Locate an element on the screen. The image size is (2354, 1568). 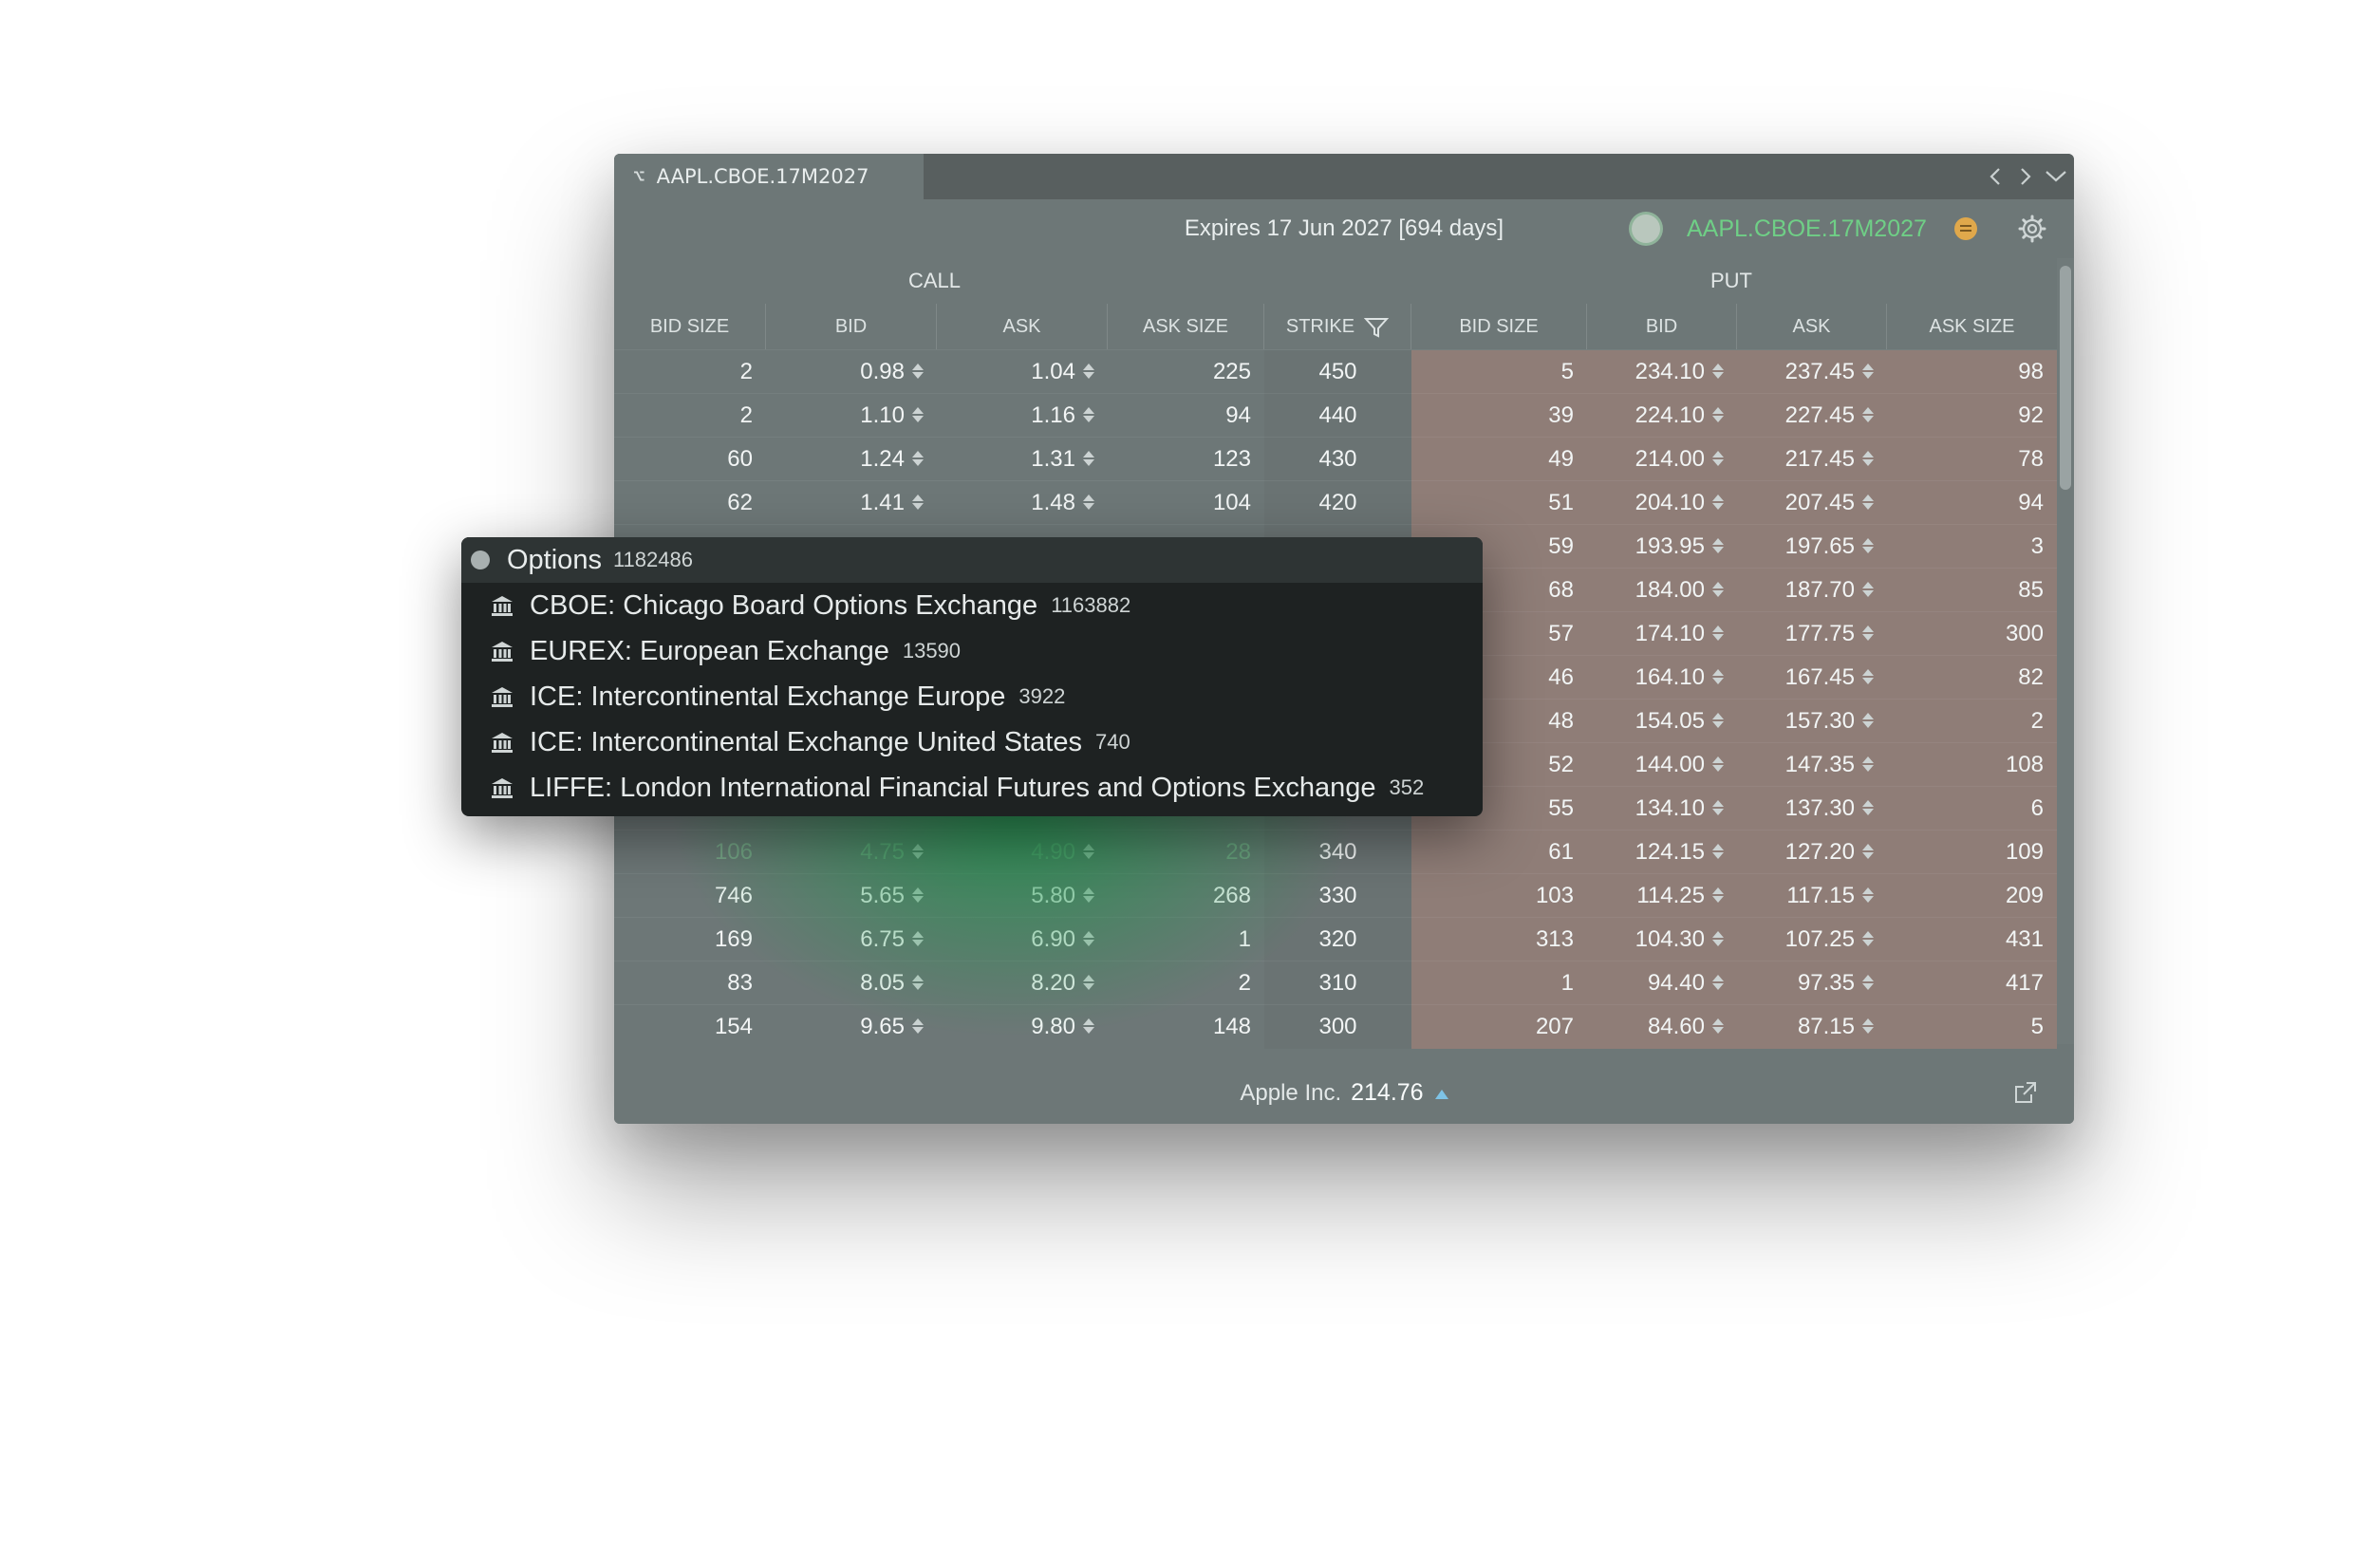
dropdown-header-options: Options 1182486 is located at coordinates (972, 560).